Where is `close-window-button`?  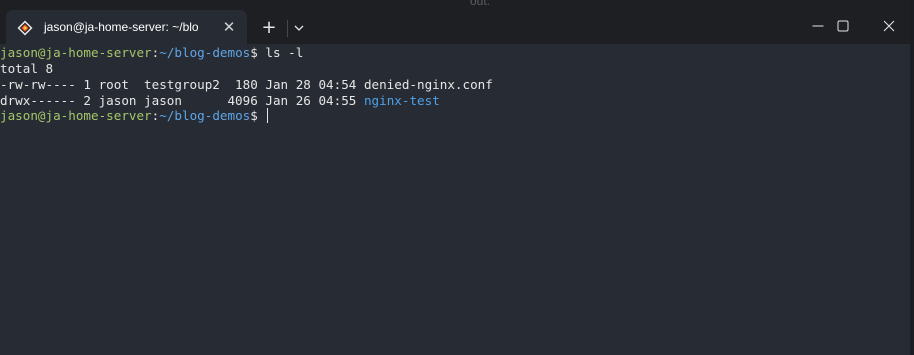 close-window-button is located at coordinates (889, 26).